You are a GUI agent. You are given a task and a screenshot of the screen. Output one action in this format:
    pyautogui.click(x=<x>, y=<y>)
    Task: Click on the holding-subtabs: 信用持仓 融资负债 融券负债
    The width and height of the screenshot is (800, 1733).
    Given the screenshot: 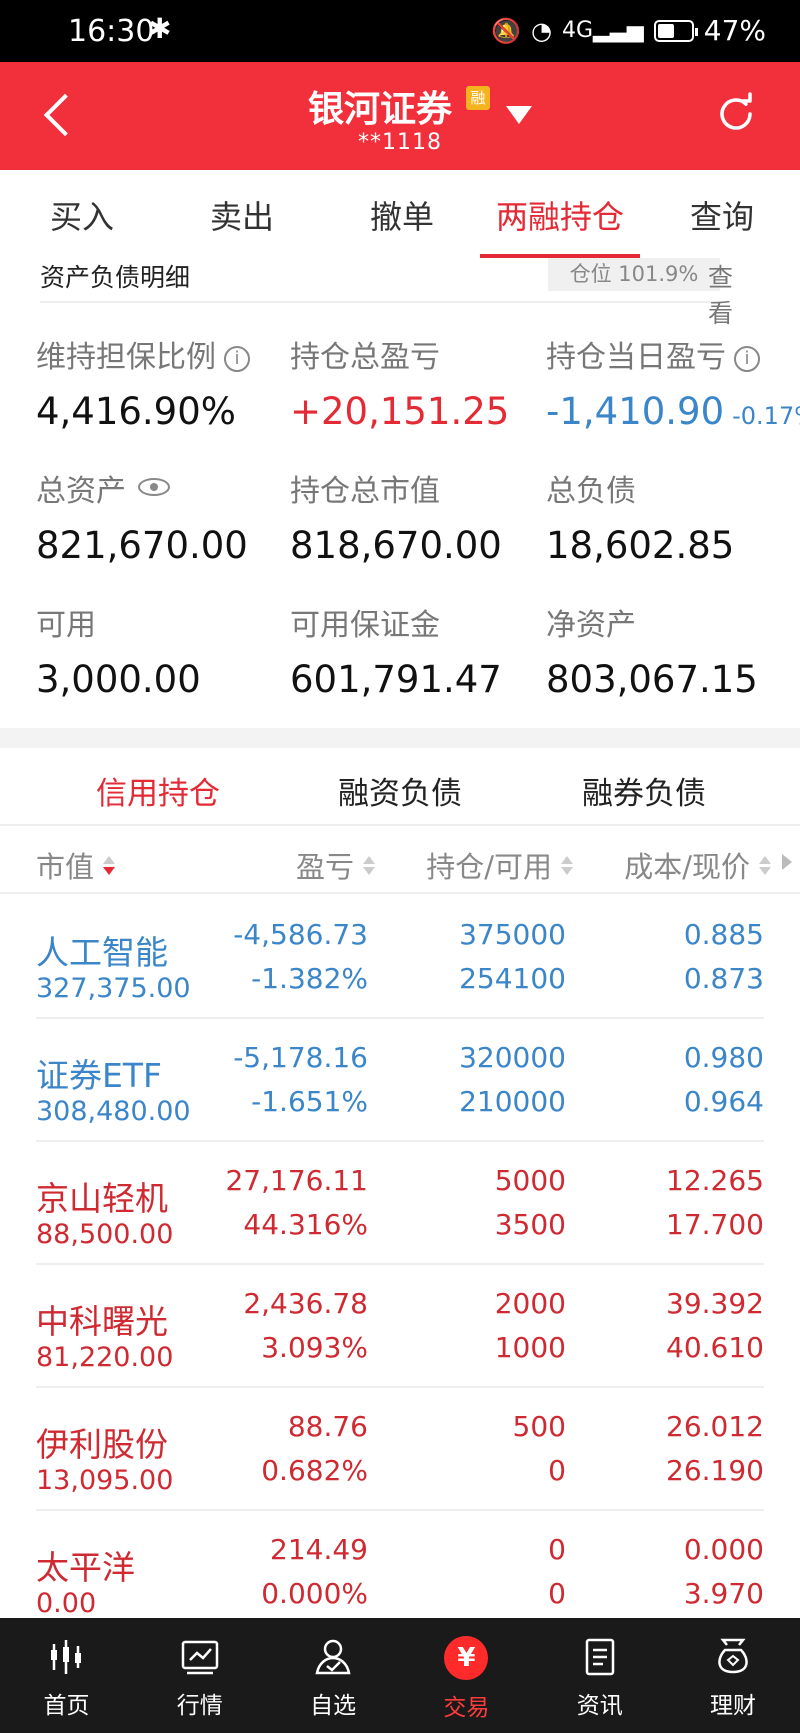 What is the action you would take?
    pyautogui.click(x=400, y=787)
    